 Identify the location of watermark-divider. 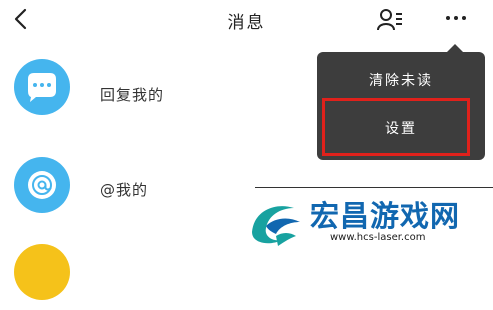
(374, 187).